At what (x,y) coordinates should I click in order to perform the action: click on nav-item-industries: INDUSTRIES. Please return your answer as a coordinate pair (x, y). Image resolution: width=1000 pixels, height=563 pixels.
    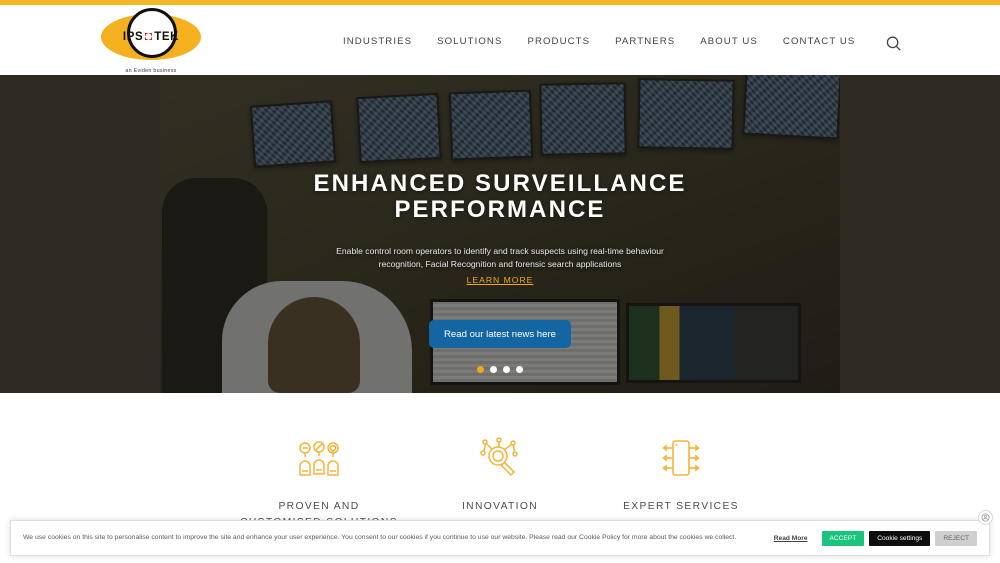
    Looking at the image, I should click on (377, 41).